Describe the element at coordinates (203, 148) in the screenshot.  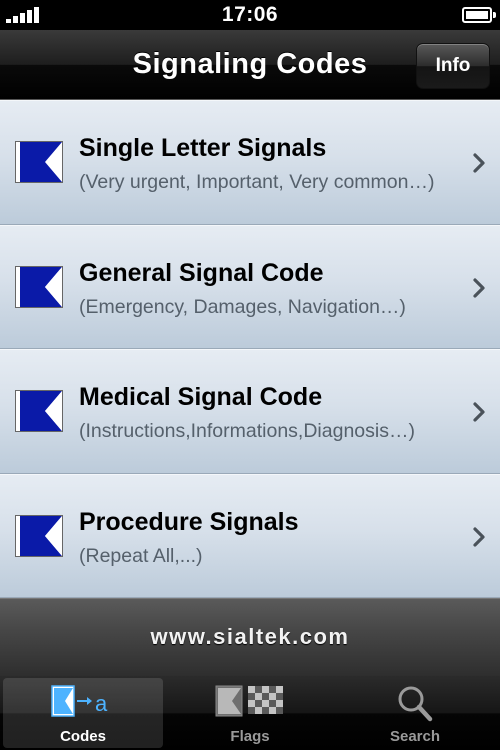
I see `list-item-title: Single Letter Signals` at that location.